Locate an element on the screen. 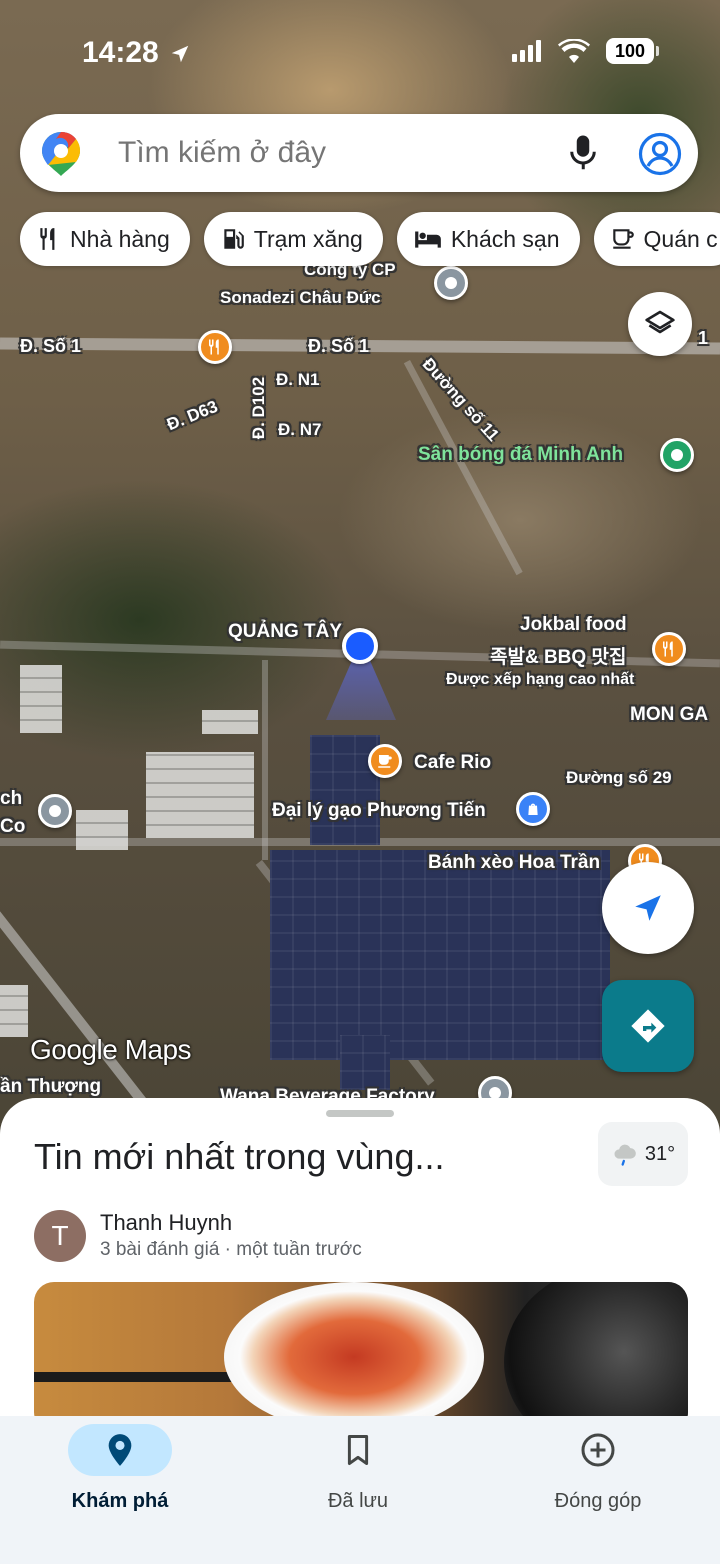  author-meta: 3 bài đánh giá · một tuần trước is located at coordinates (231, 1249).